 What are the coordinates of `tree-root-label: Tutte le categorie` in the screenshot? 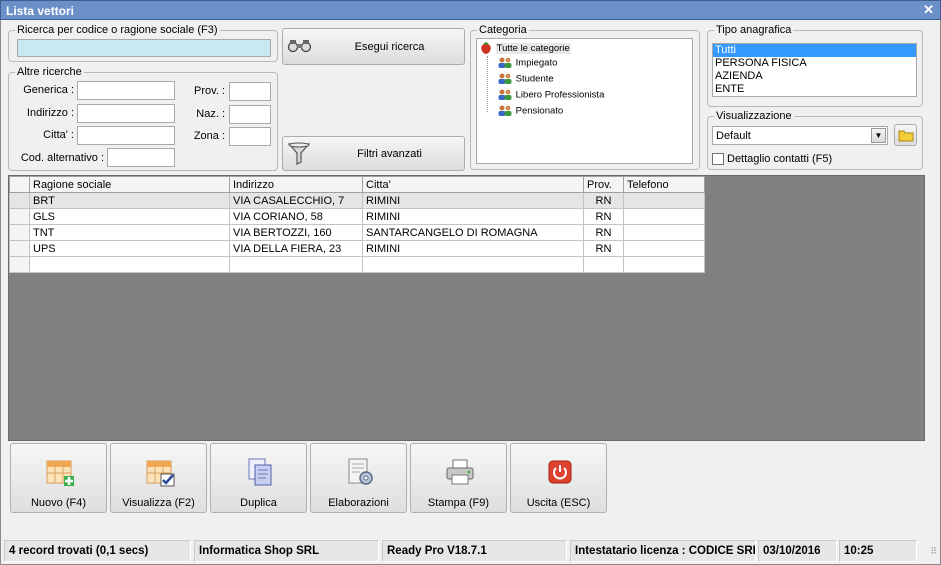 It's located at (533, 48).